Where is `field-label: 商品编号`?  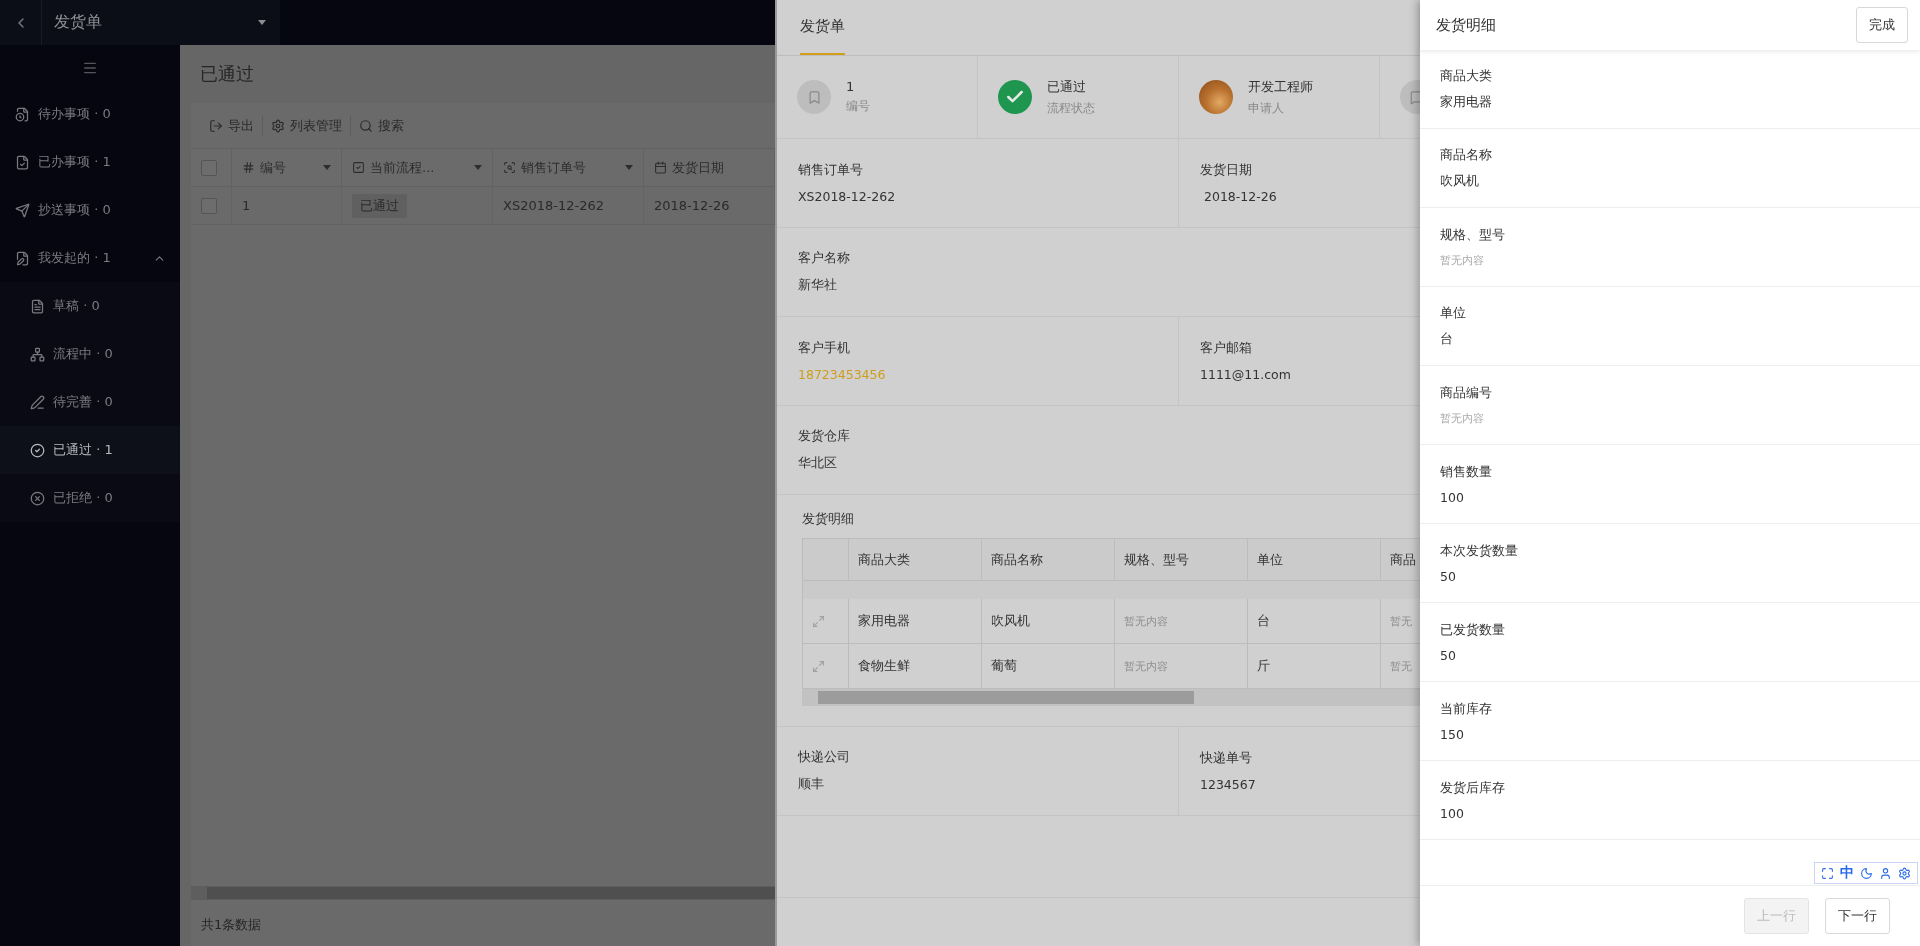 field-label: 商品编号 is located at coordinates (1466, 393).